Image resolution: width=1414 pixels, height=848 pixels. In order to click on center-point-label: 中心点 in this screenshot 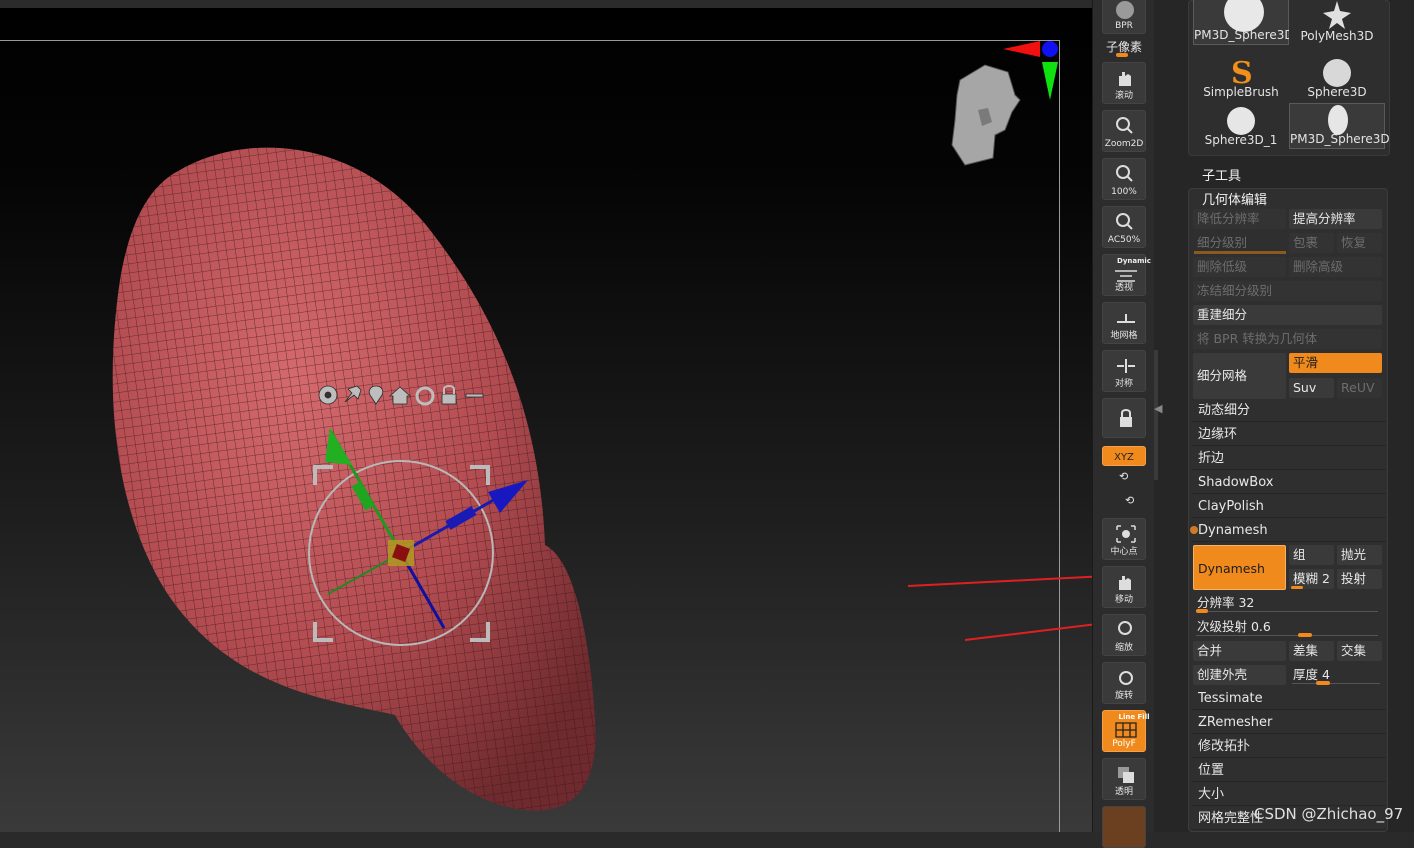, I will do `click(1124, 552)`.